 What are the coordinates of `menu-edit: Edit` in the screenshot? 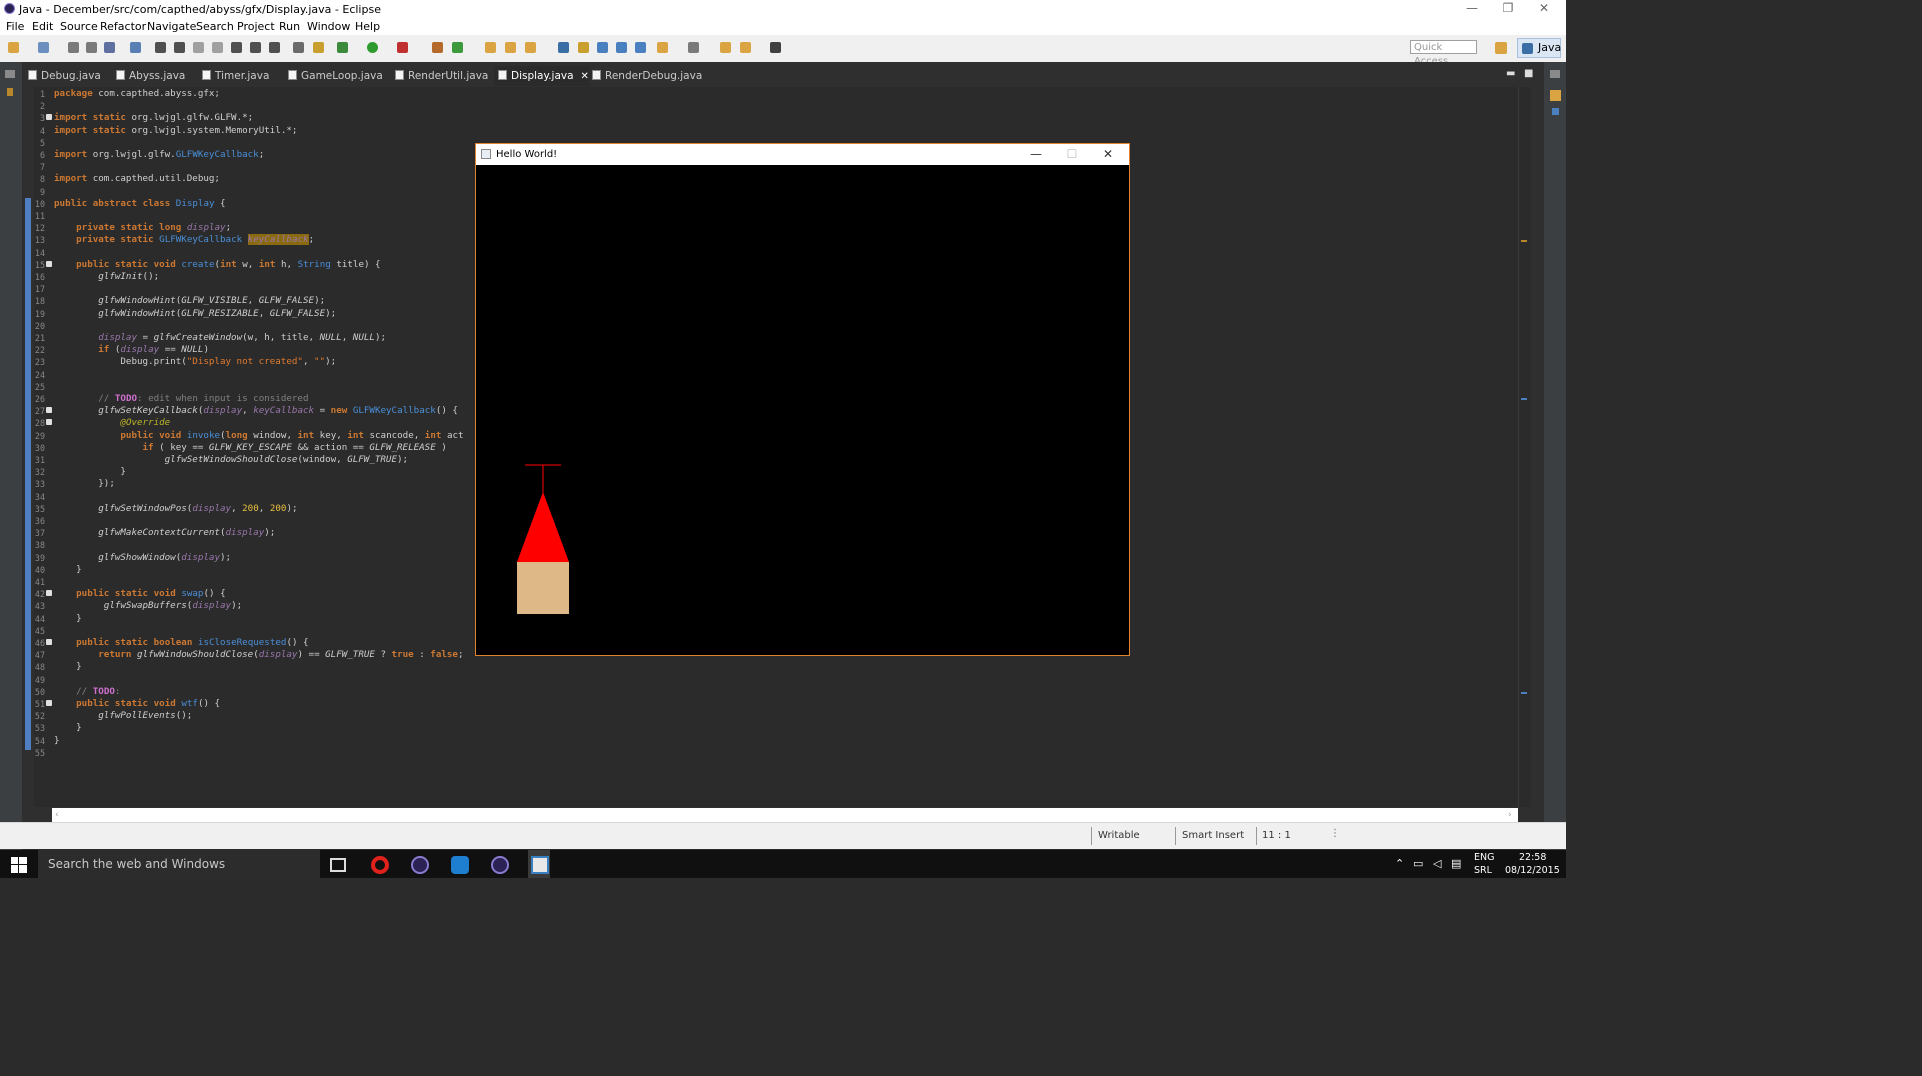 It's located at (42, 26).